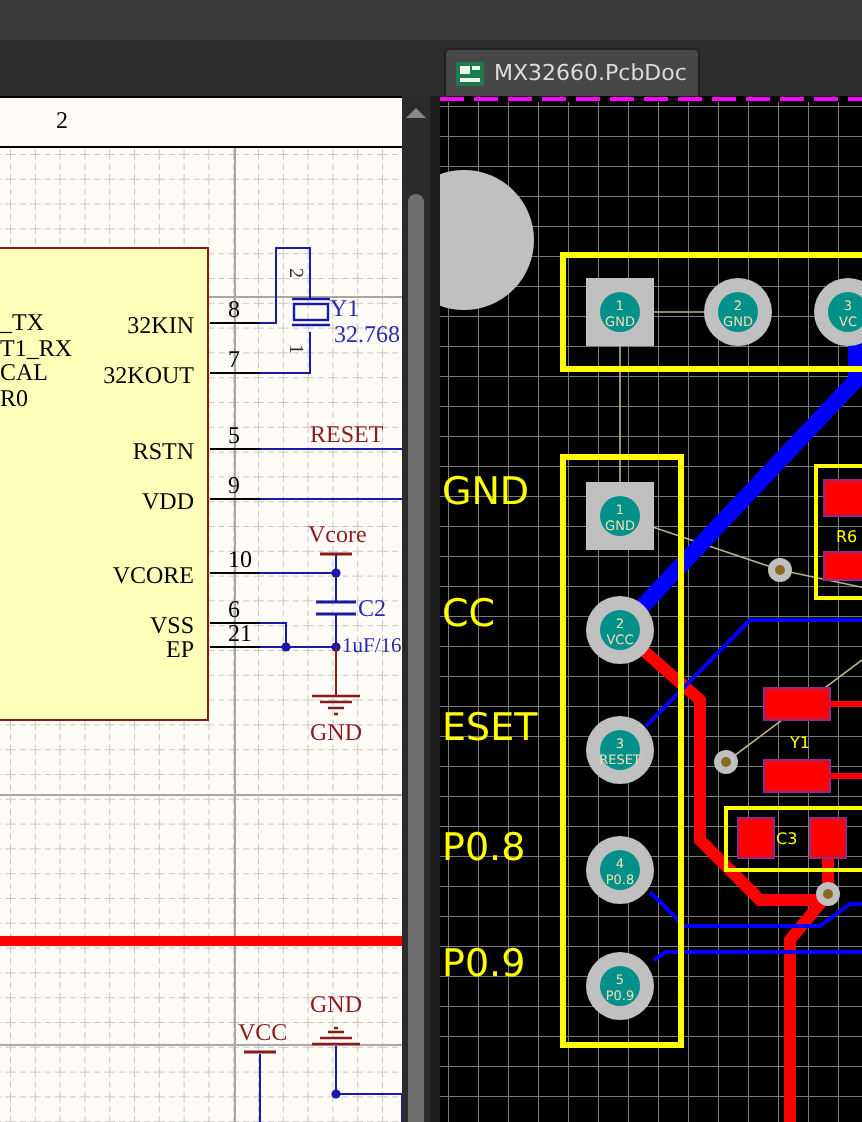  I want to click on pin-name: CAL, so click(24, 371).